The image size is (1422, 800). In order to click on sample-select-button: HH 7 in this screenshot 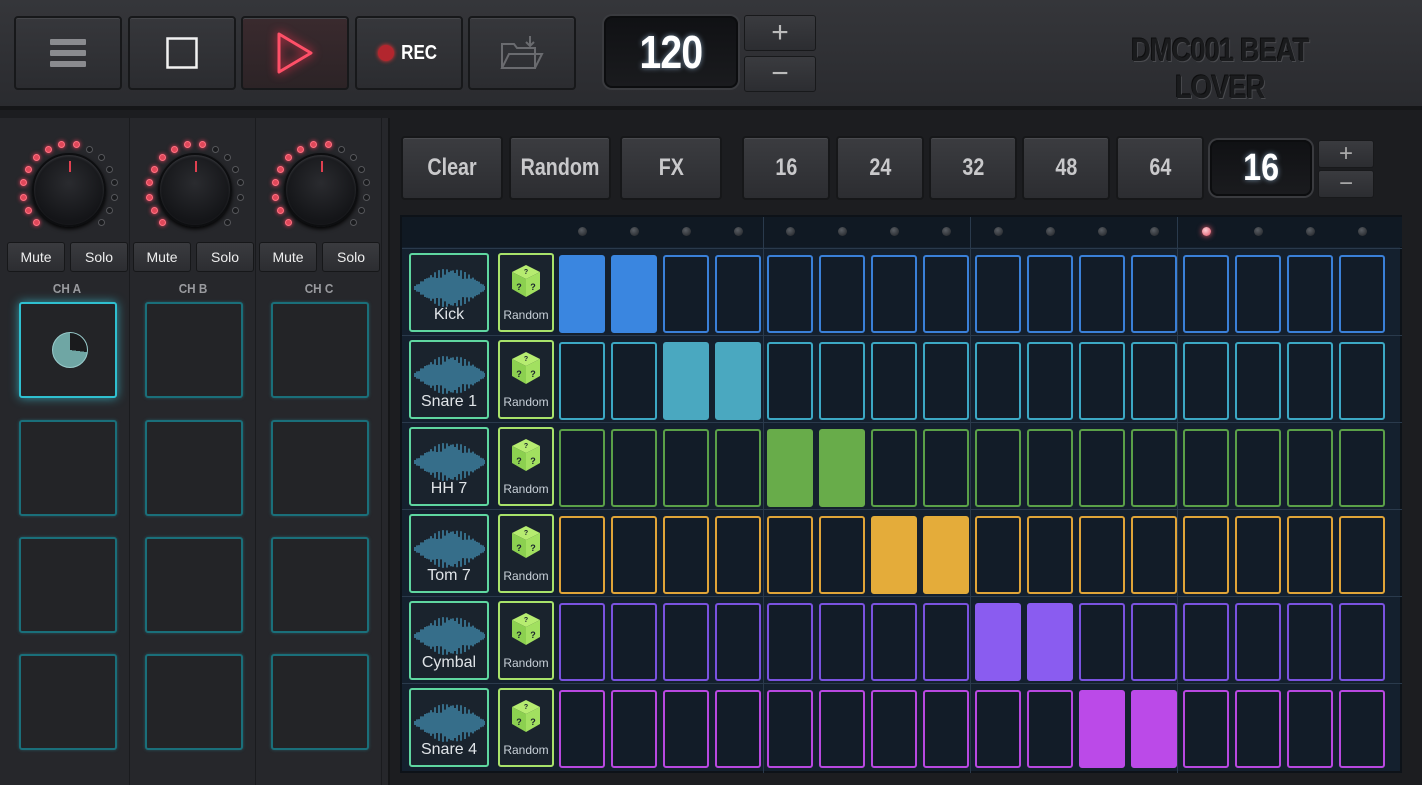, I will do `click(449, 466)`.